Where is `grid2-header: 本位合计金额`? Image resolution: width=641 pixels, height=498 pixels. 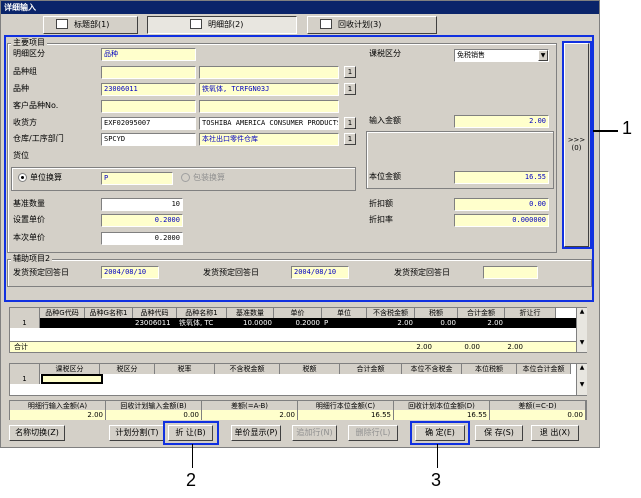 grid2-header: 本位合计金额 is located at coordinates (544, 369).